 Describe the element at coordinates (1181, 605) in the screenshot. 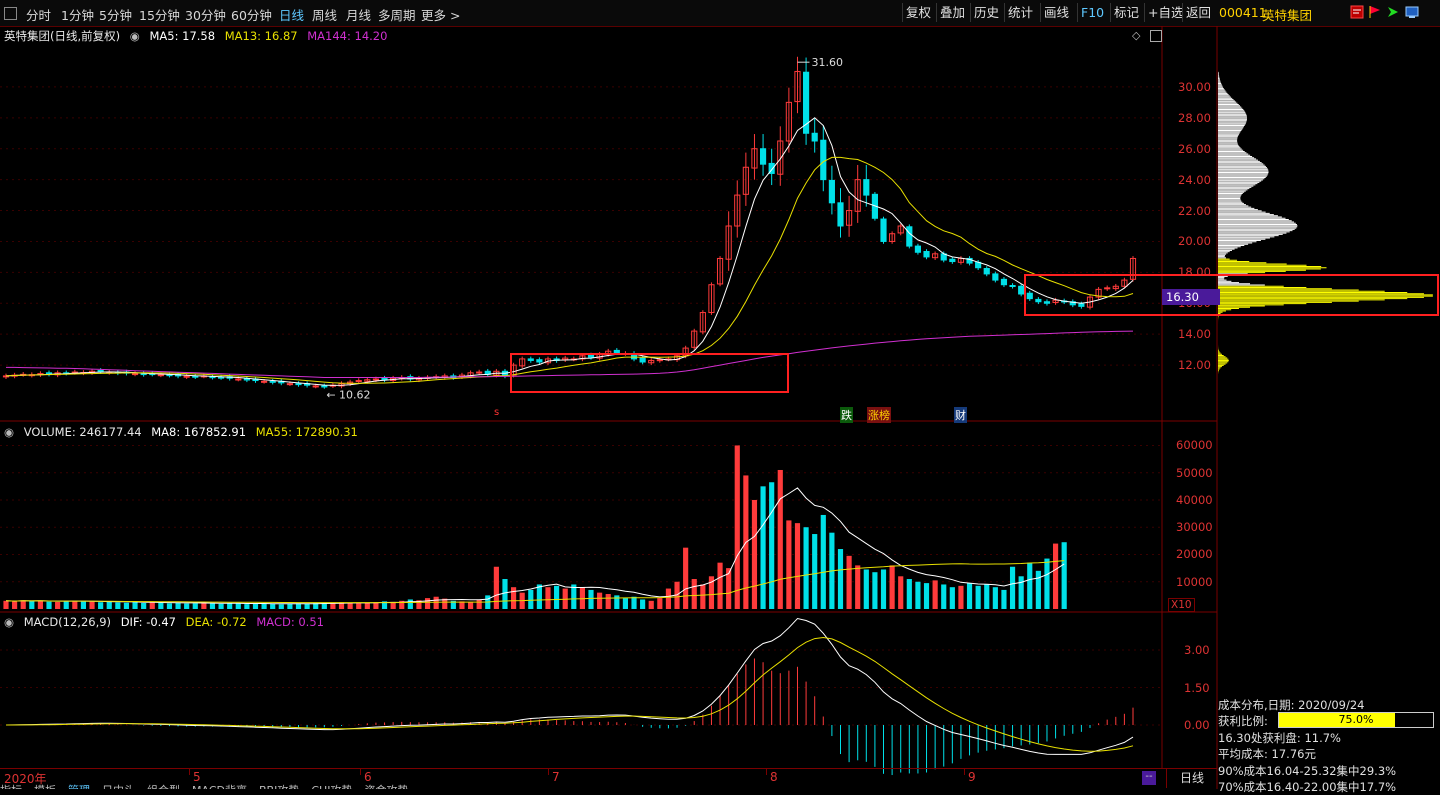

I see `volume-unit: X10` at that location.